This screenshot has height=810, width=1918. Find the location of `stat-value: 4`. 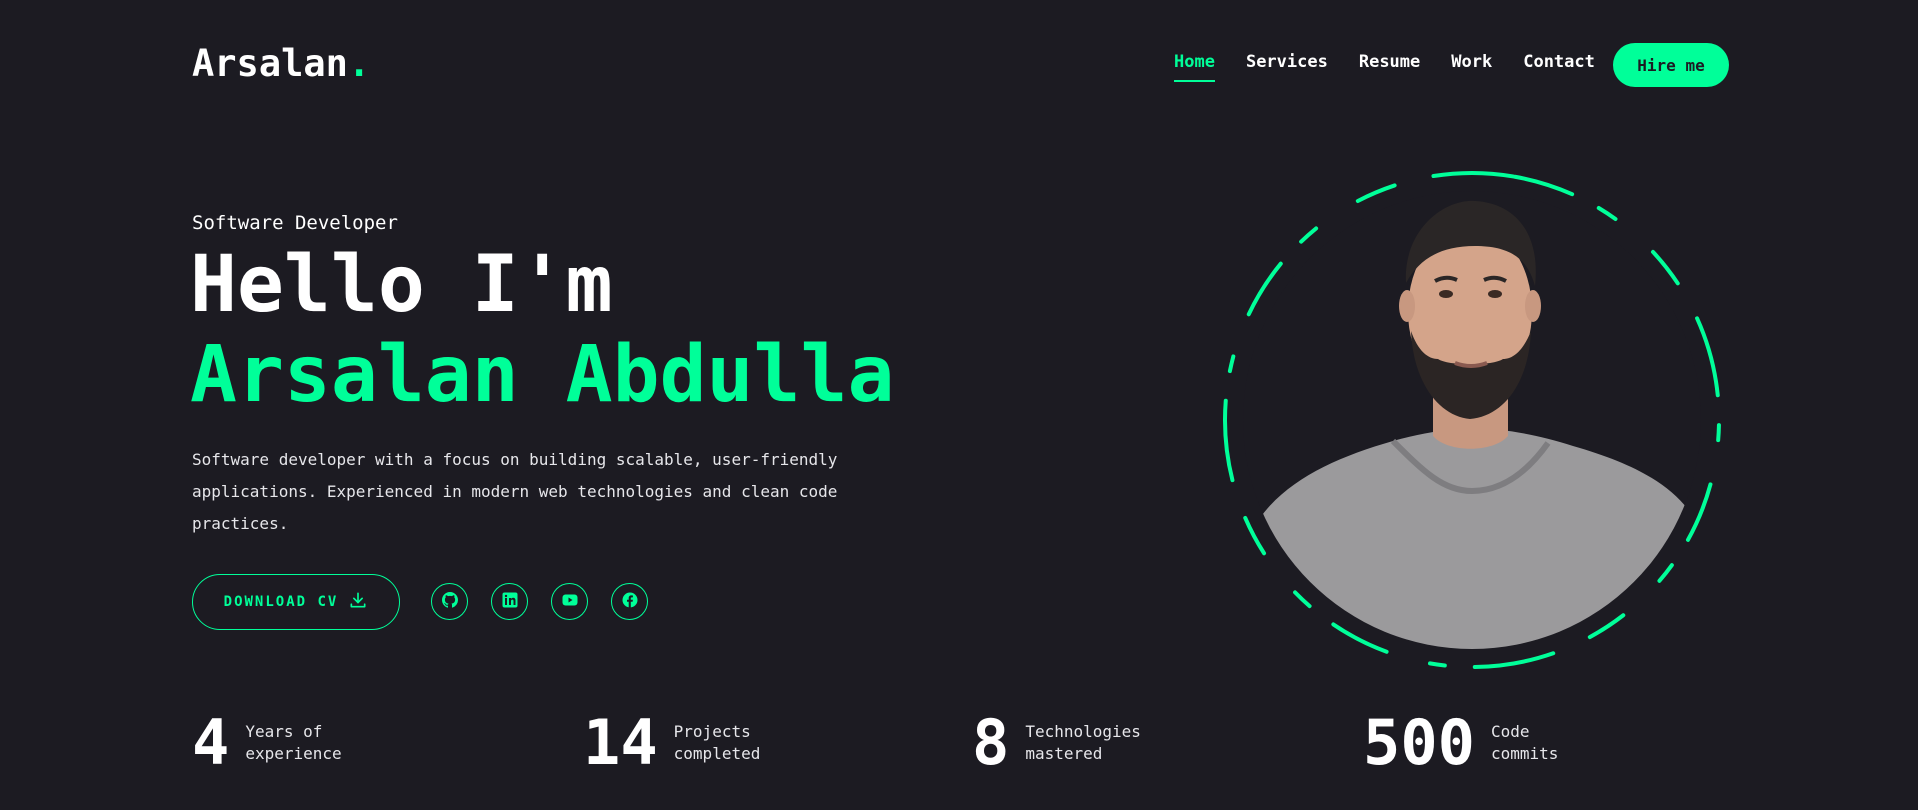

stat-value: 4 is located at coordinates (211, 742).